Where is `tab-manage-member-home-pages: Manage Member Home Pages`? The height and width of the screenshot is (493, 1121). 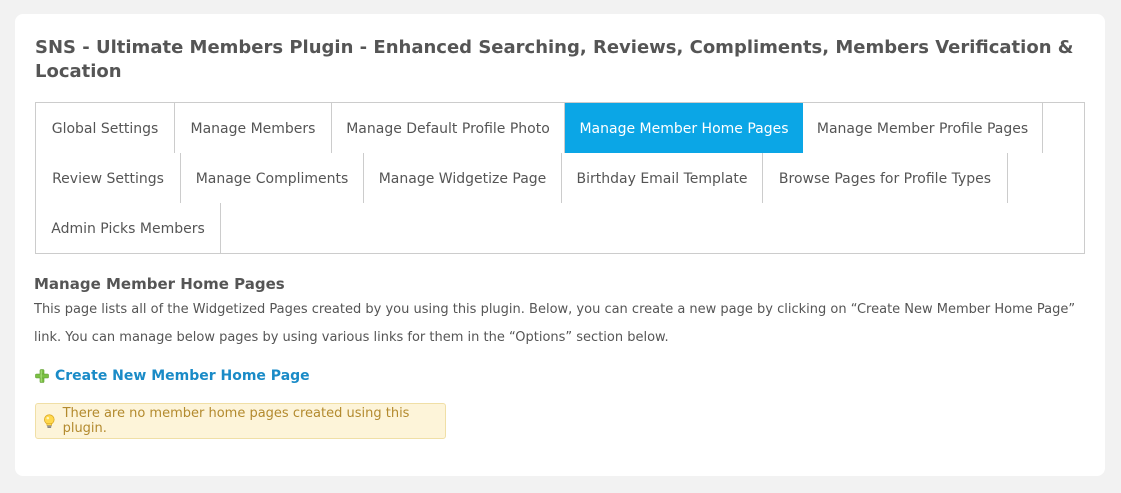 tab-manage-member-home-pages: Manage Member Home Pages is located at coordinates (684, 128).